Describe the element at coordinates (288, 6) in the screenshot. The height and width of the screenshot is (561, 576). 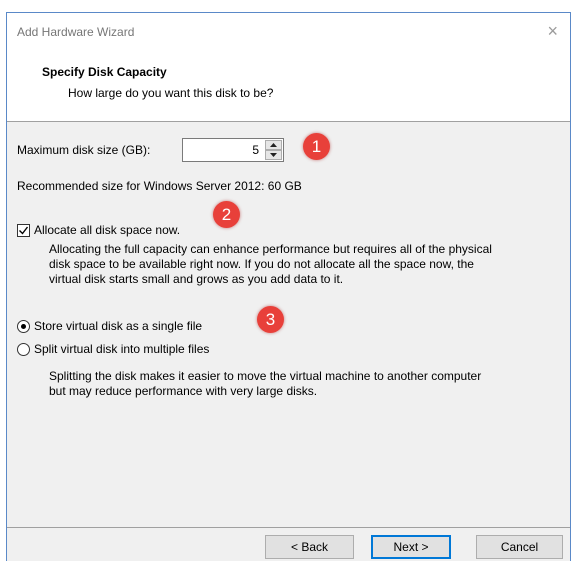
I see `background-strip` at that location.